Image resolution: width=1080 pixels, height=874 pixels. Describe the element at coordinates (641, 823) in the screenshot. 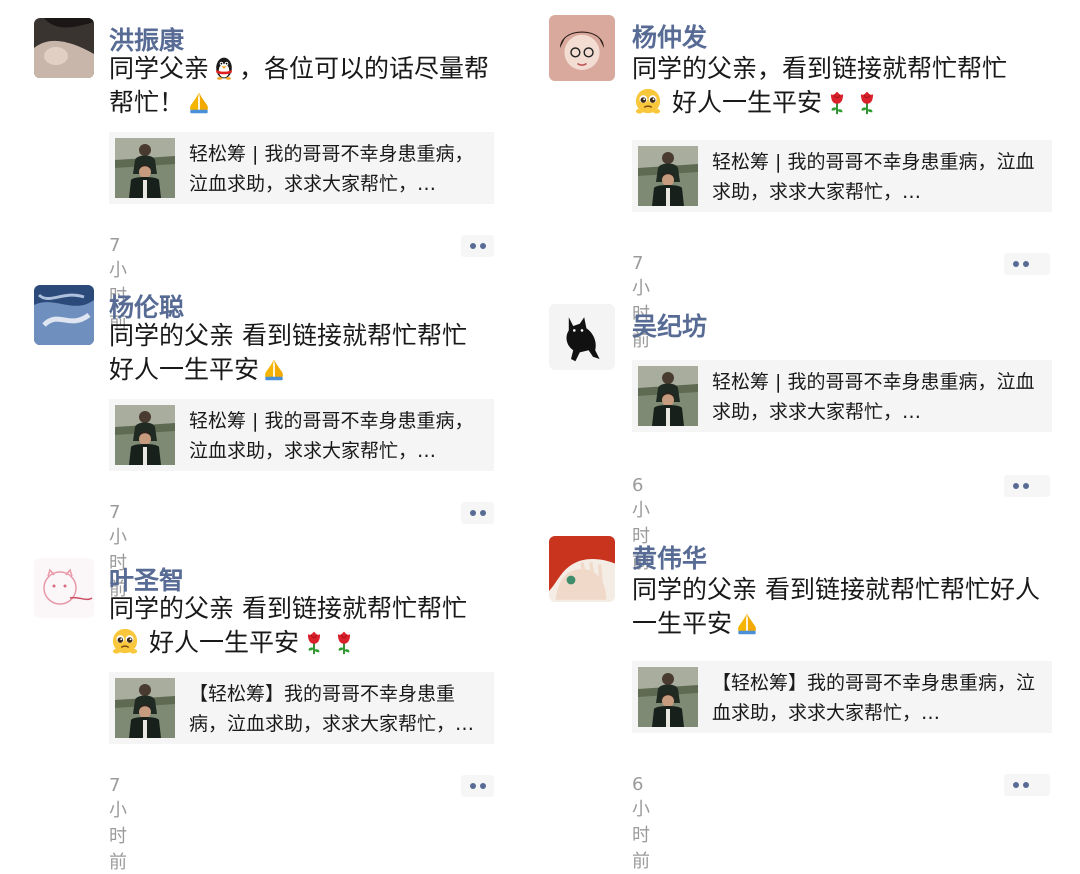

I see `timestamp: 6小时前` at that location.